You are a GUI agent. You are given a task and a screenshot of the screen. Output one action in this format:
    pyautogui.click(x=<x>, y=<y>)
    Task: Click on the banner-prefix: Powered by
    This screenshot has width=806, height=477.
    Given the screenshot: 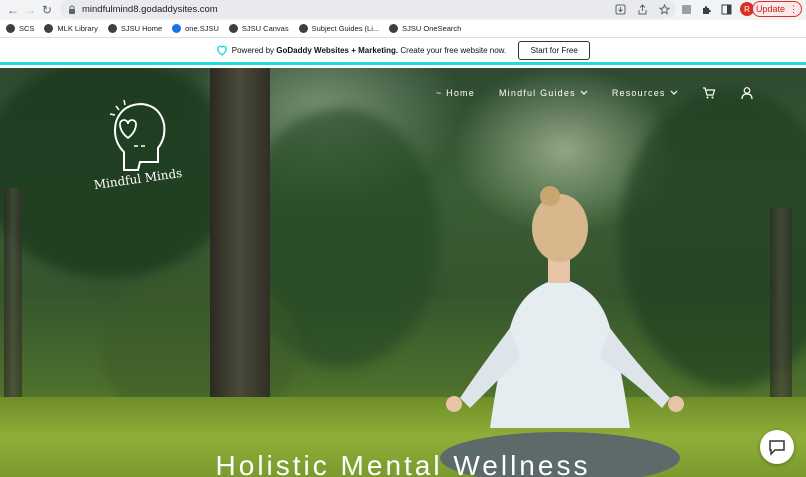 What is the action you would take?
    pyautogui.click(x=253, y=50)
    